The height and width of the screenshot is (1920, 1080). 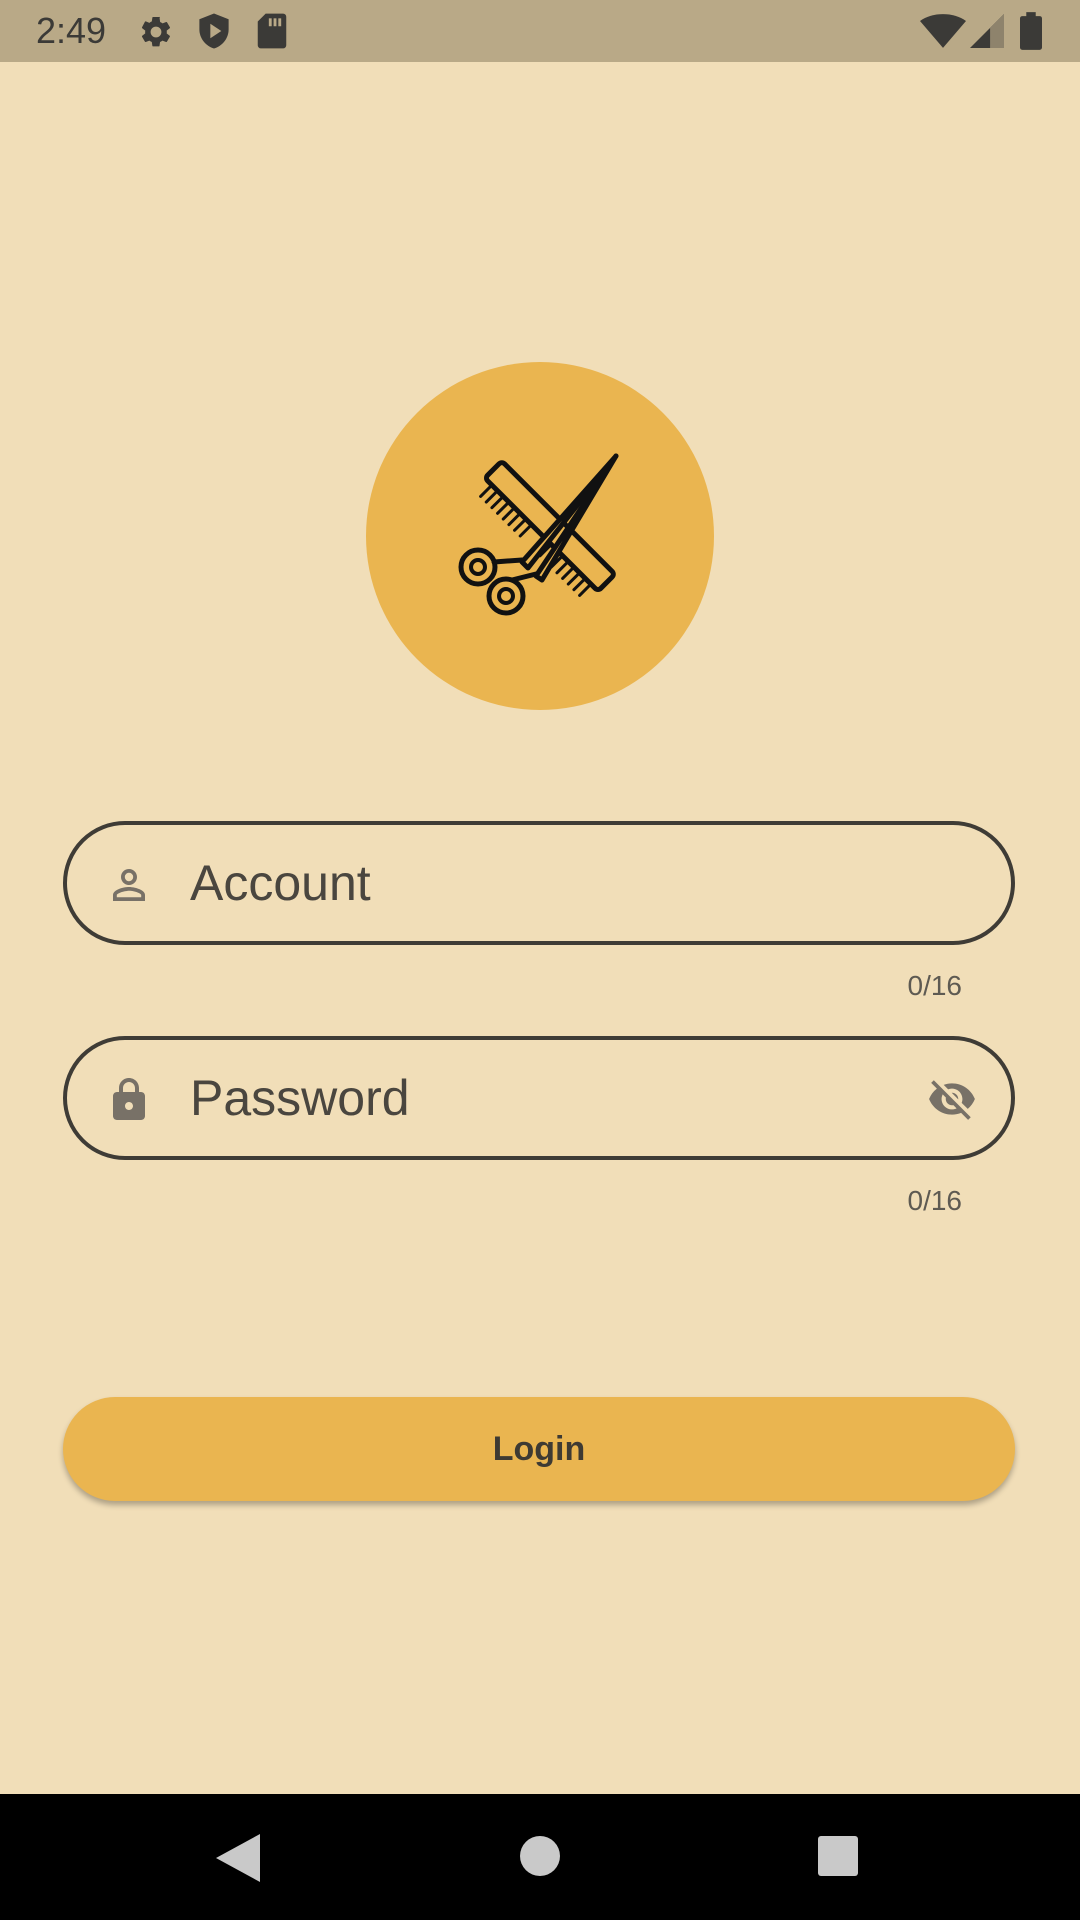 What do you see at coordinates (943, 31) in the screenshot?
I see `wifi-icon` at bounding box center [943, 31].